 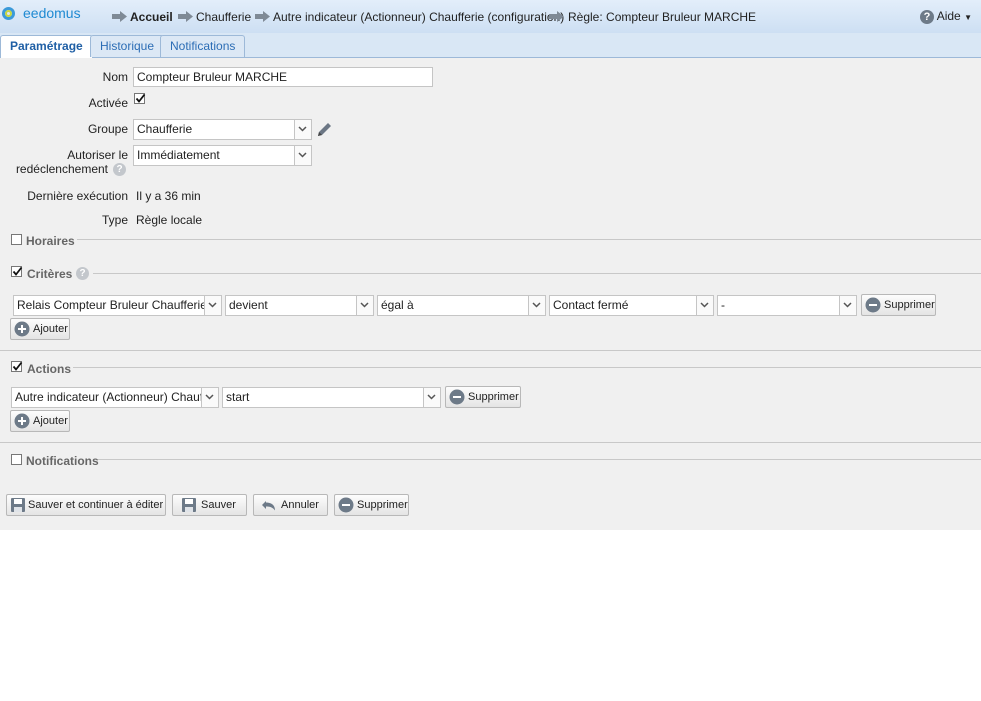 I want to click on type-value: Règle locale, so click(x=169, y=220).